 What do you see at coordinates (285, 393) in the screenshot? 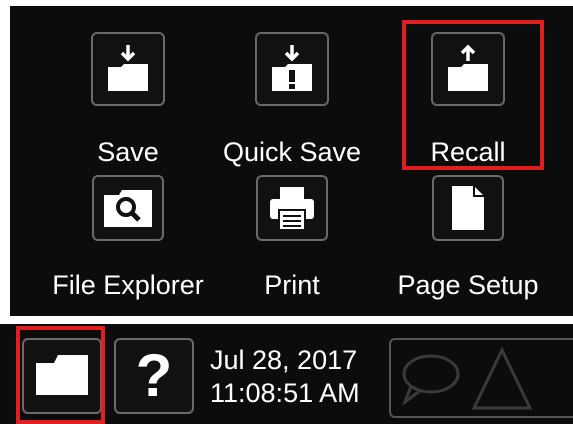
I see `clock-time: 11:08:51 AM` at bounding box center [285, 393].